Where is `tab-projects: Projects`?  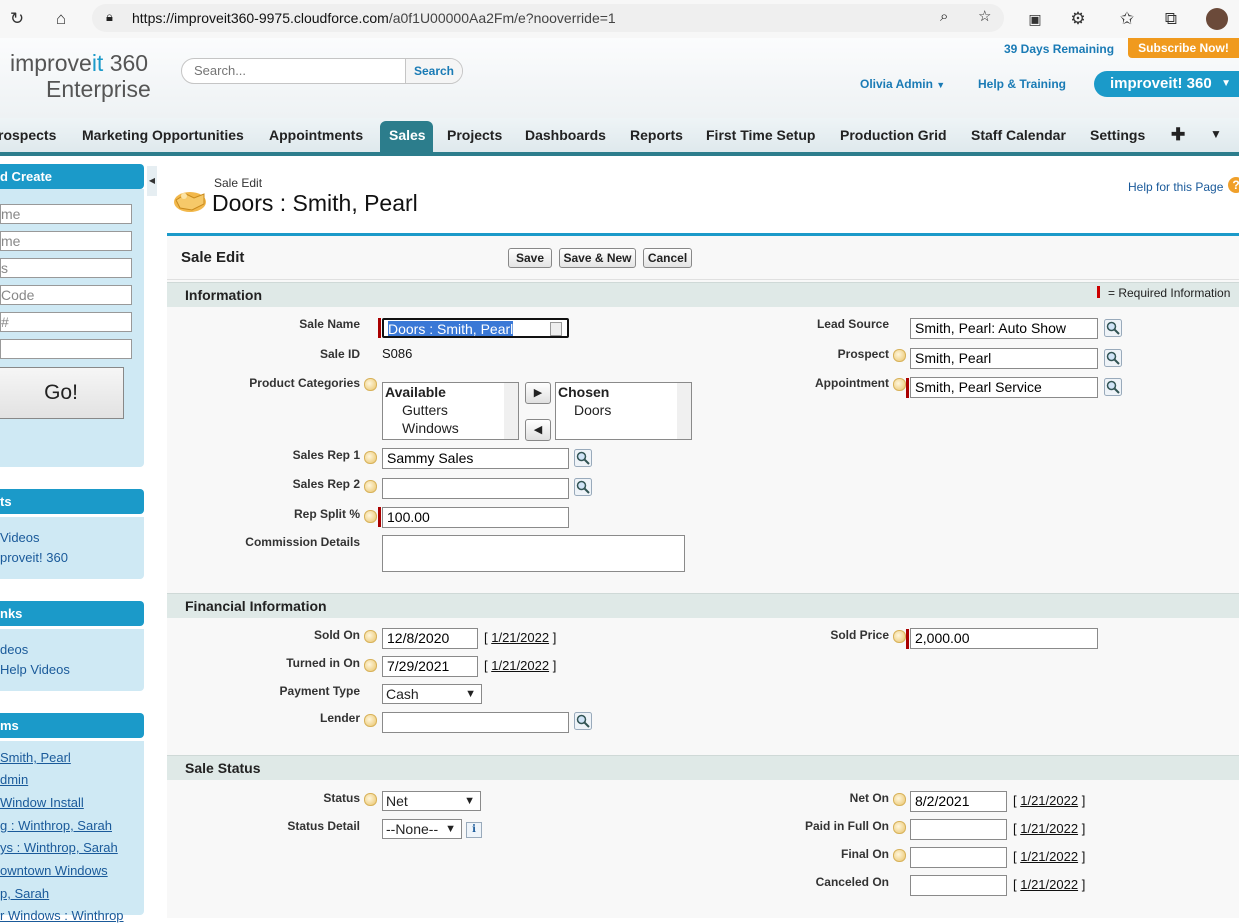
tab-projects: Projects is located at coordinates (474, 135).